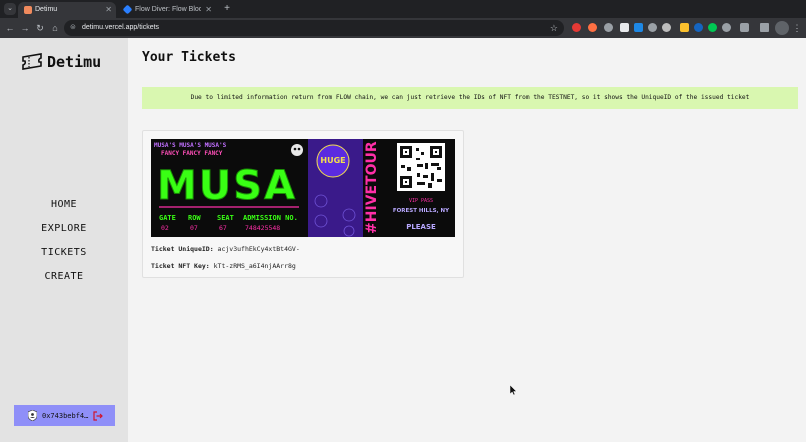  What do you see at coordinates (74, 62) in the screenshot?
I see `brand-name: Detimu` at bounding box center [74, 62].